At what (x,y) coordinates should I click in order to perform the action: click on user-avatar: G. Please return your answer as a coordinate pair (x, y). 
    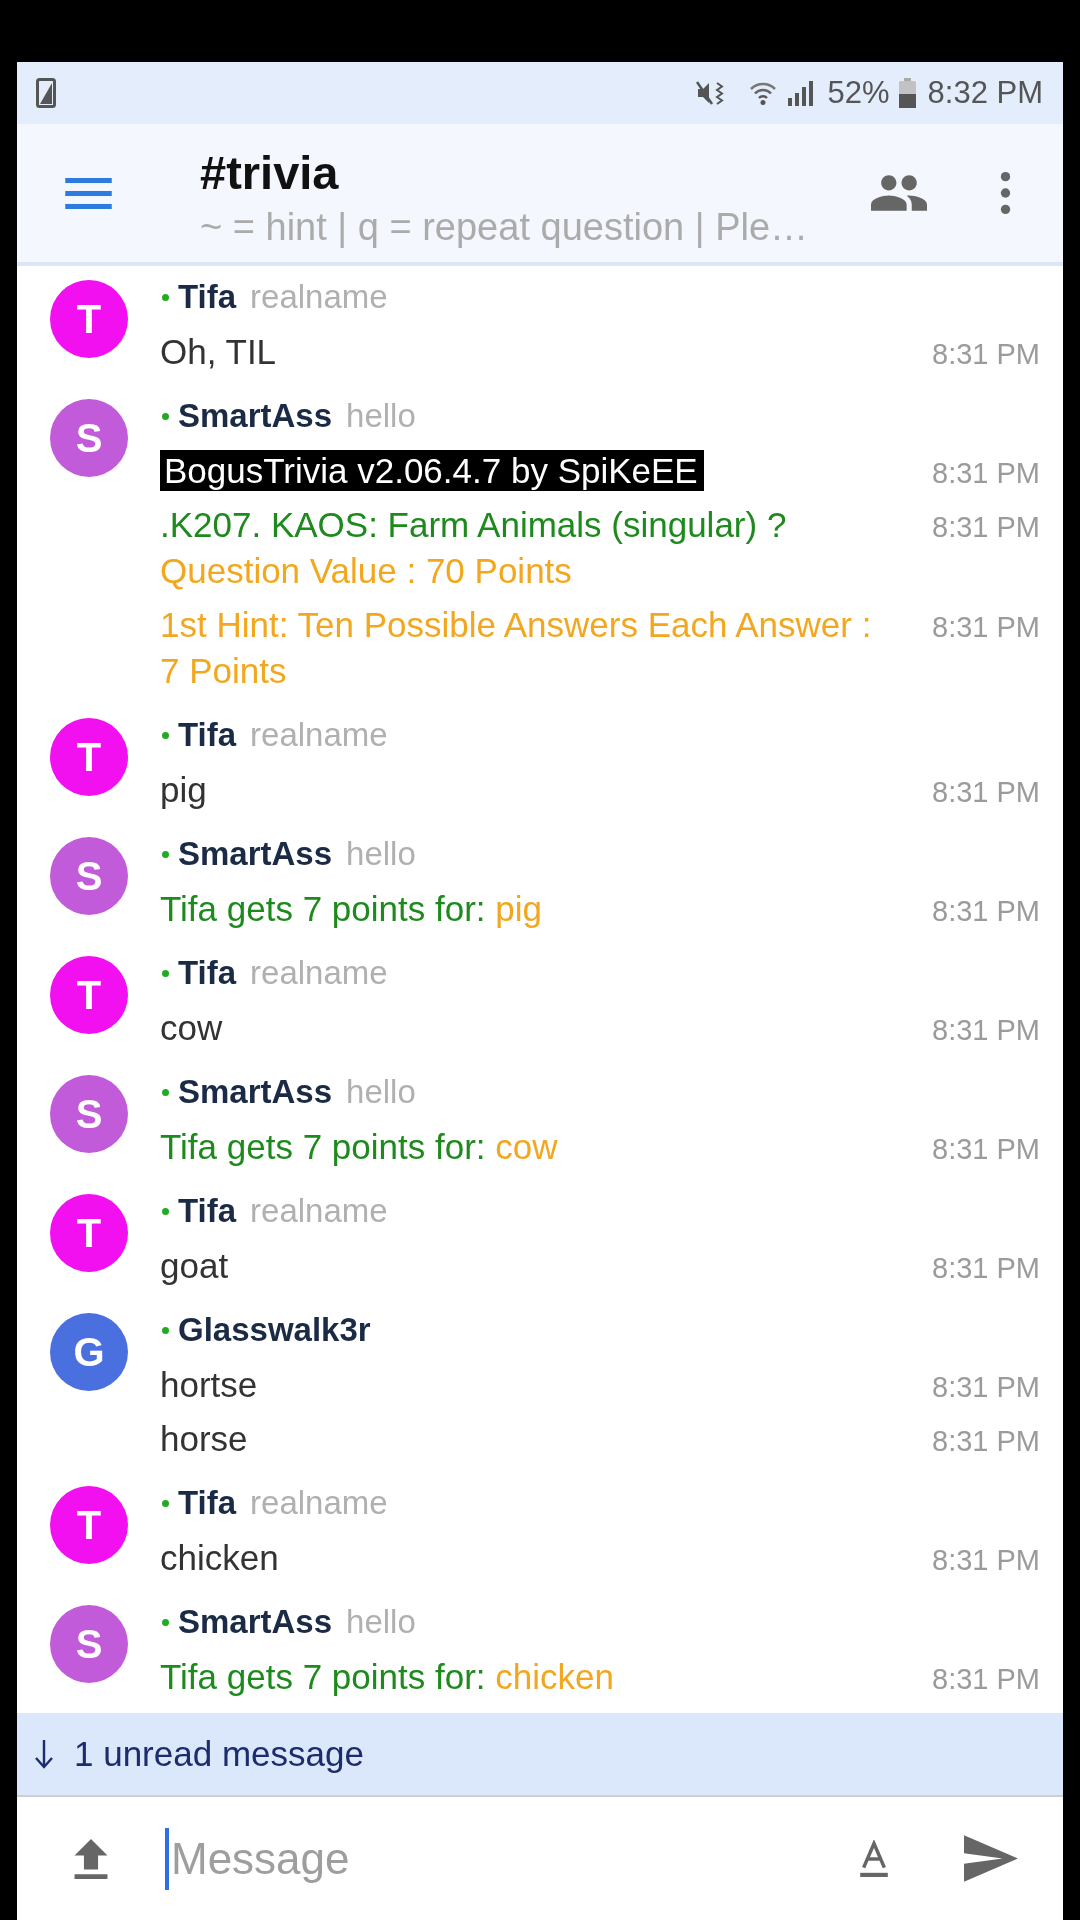
    Looking at the image, I should click on (89, 1352).